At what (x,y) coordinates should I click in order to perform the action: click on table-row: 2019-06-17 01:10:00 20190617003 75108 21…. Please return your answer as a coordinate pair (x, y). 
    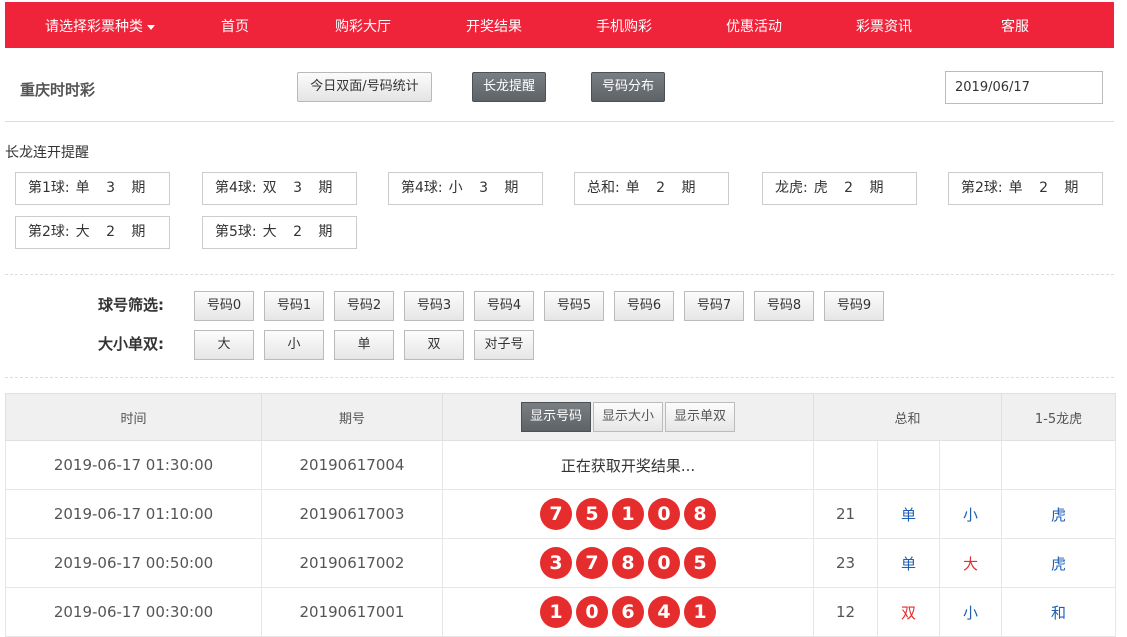
    Looking at the image, I should click on (561, 514).